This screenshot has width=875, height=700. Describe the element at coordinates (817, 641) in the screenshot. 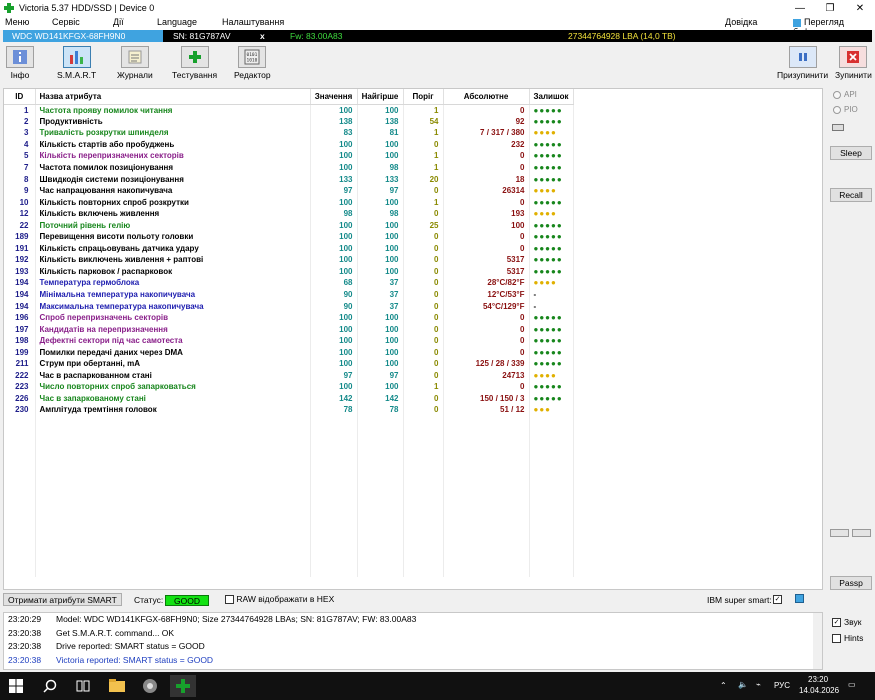

I see `log-scrollbar` at that location.